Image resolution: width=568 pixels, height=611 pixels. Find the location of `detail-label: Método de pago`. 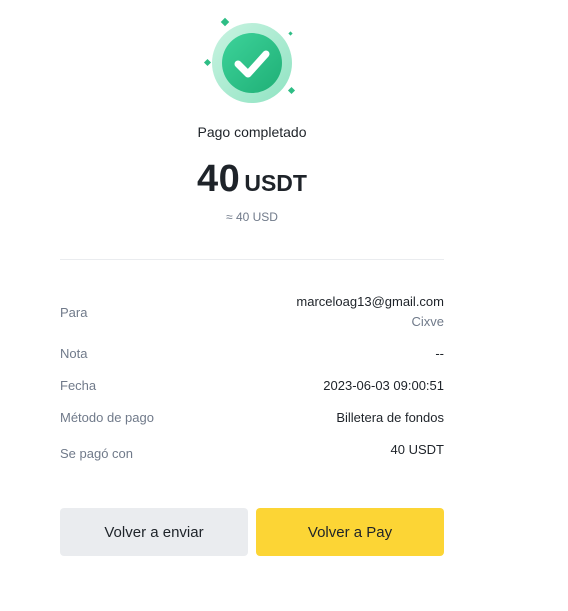

detail-label: Método de pago is located at coordinates (107, 417).